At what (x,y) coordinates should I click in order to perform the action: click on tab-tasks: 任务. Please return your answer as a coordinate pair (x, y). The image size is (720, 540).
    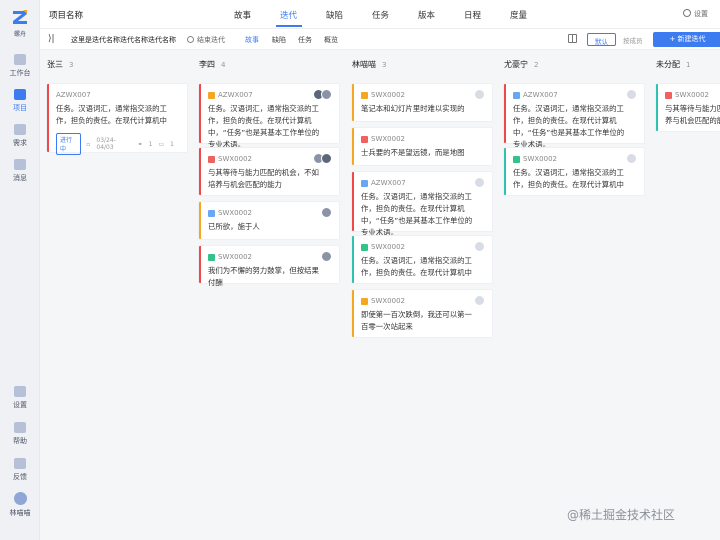
    Looking at the image, I should click on (380, 15).